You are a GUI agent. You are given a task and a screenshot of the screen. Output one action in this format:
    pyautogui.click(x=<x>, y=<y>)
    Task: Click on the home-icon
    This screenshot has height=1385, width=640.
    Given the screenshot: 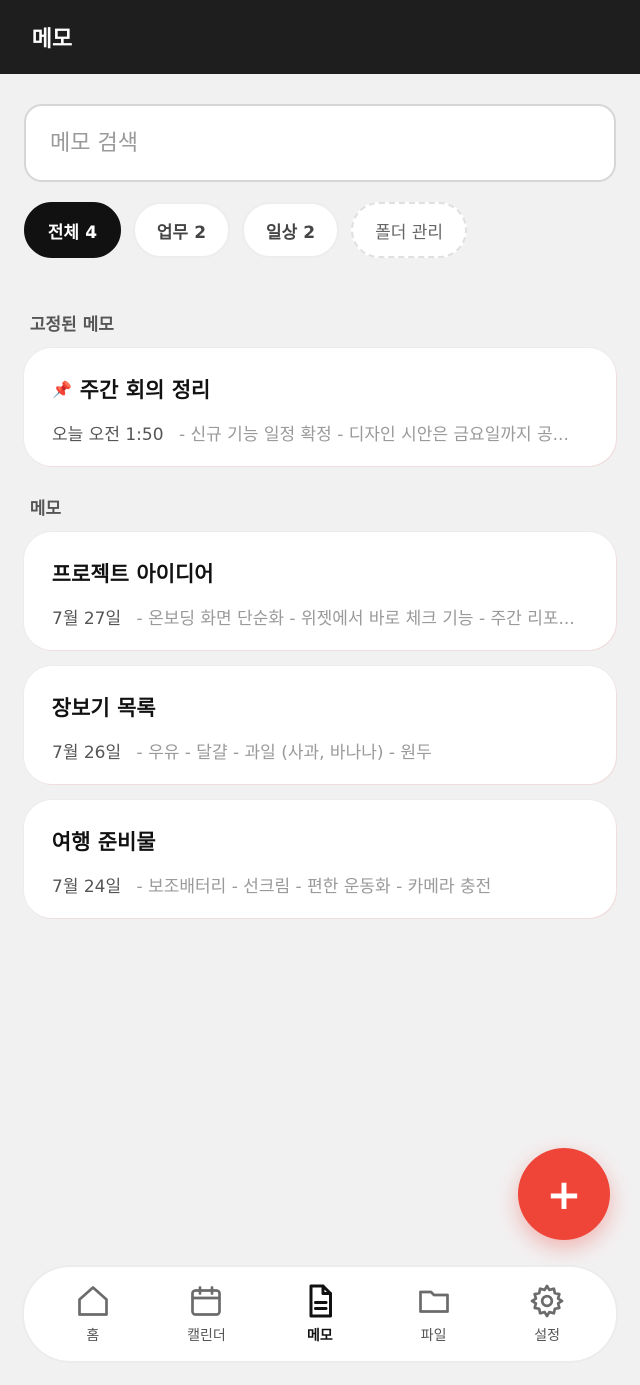 What is the action you would take?
    pyautogui.click(x=92, y=1301)
    